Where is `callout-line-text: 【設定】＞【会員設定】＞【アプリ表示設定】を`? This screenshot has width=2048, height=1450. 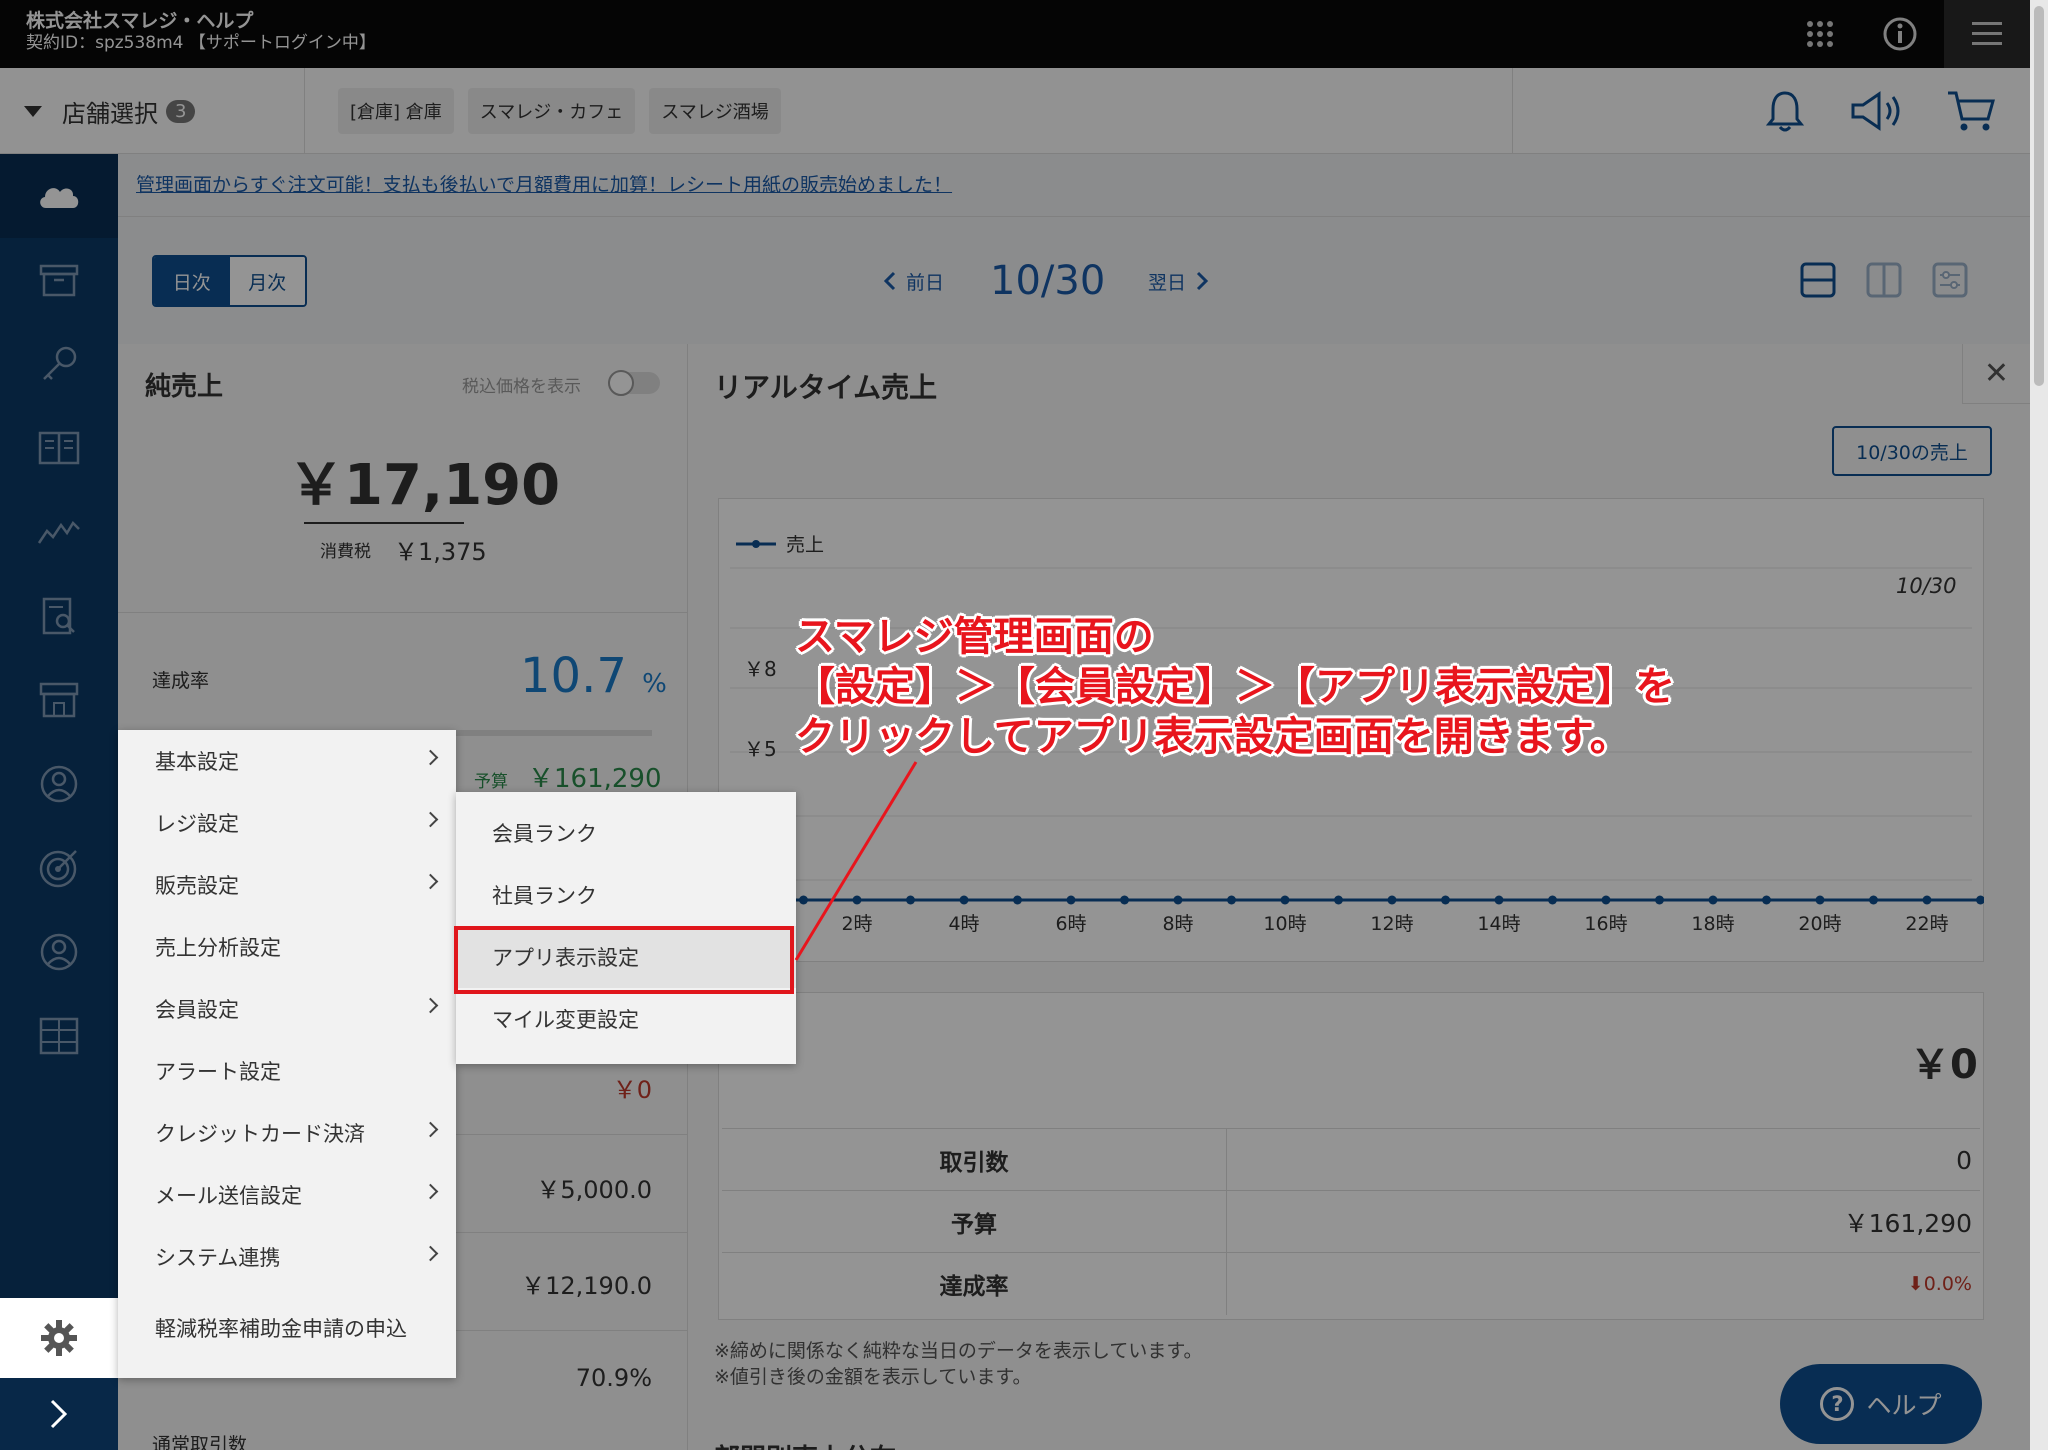 callout-line-text: 【設定】＞【会員設定】＞【アプリ表示設定】を is located at coordinates (1235, 687).